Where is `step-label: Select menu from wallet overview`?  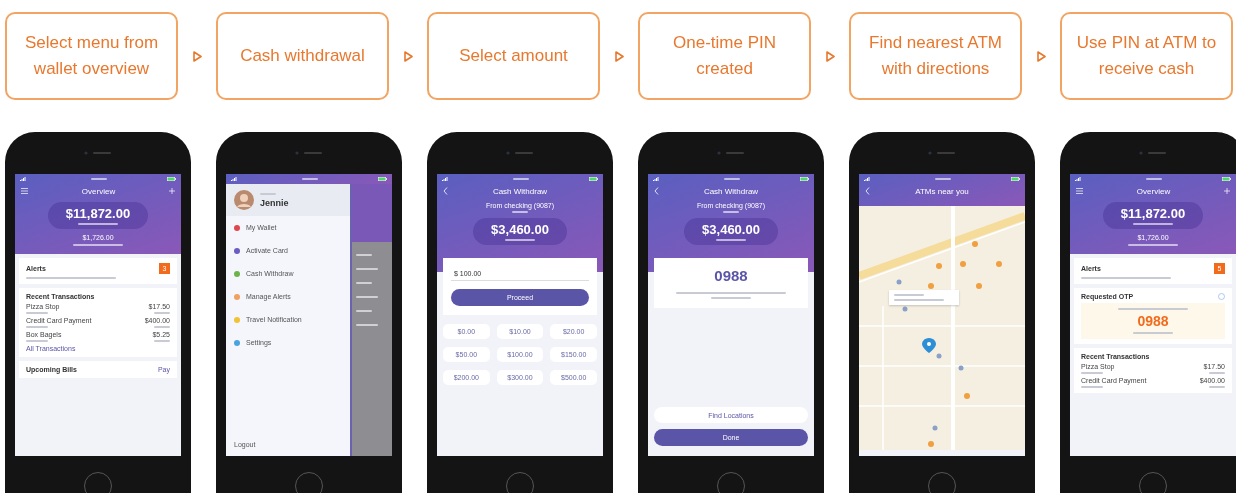 step-label: Select menu from wallet overview is located at coordinates (91, 56).